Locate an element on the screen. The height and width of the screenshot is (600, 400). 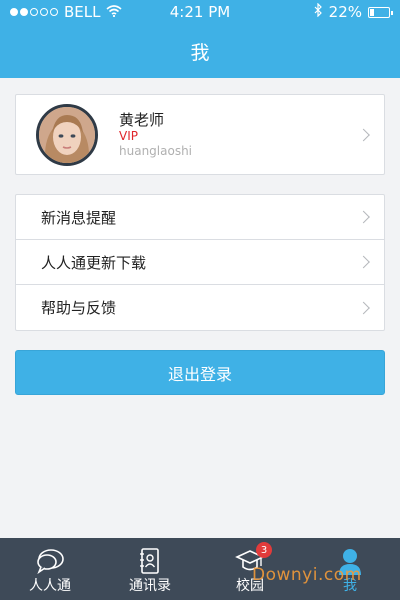
page-title: 我 is located at coordinates (200, 52).